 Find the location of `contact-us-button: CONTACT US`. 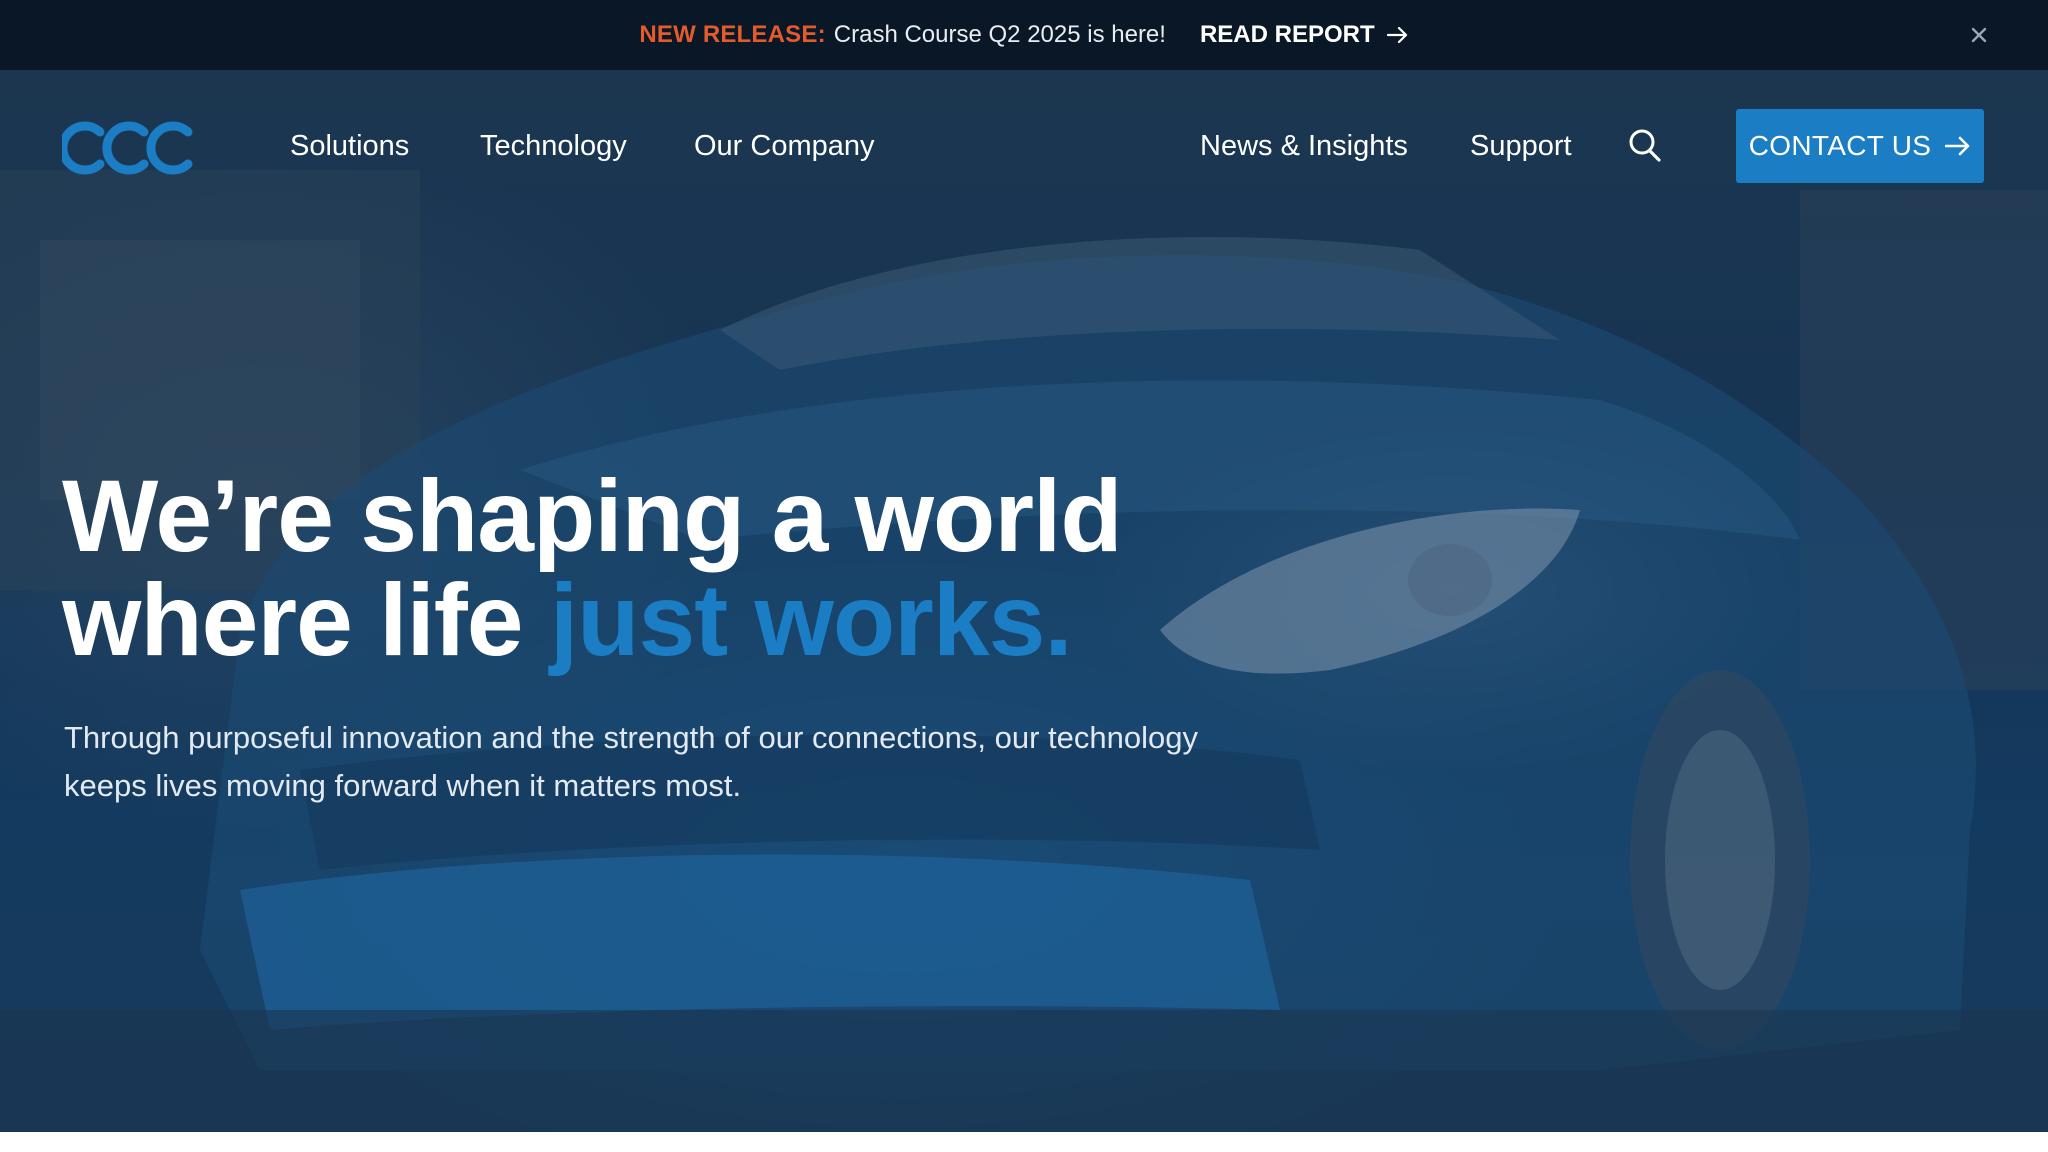

contact-us-button: CONTACT US is located at coordinates (1860, 146).